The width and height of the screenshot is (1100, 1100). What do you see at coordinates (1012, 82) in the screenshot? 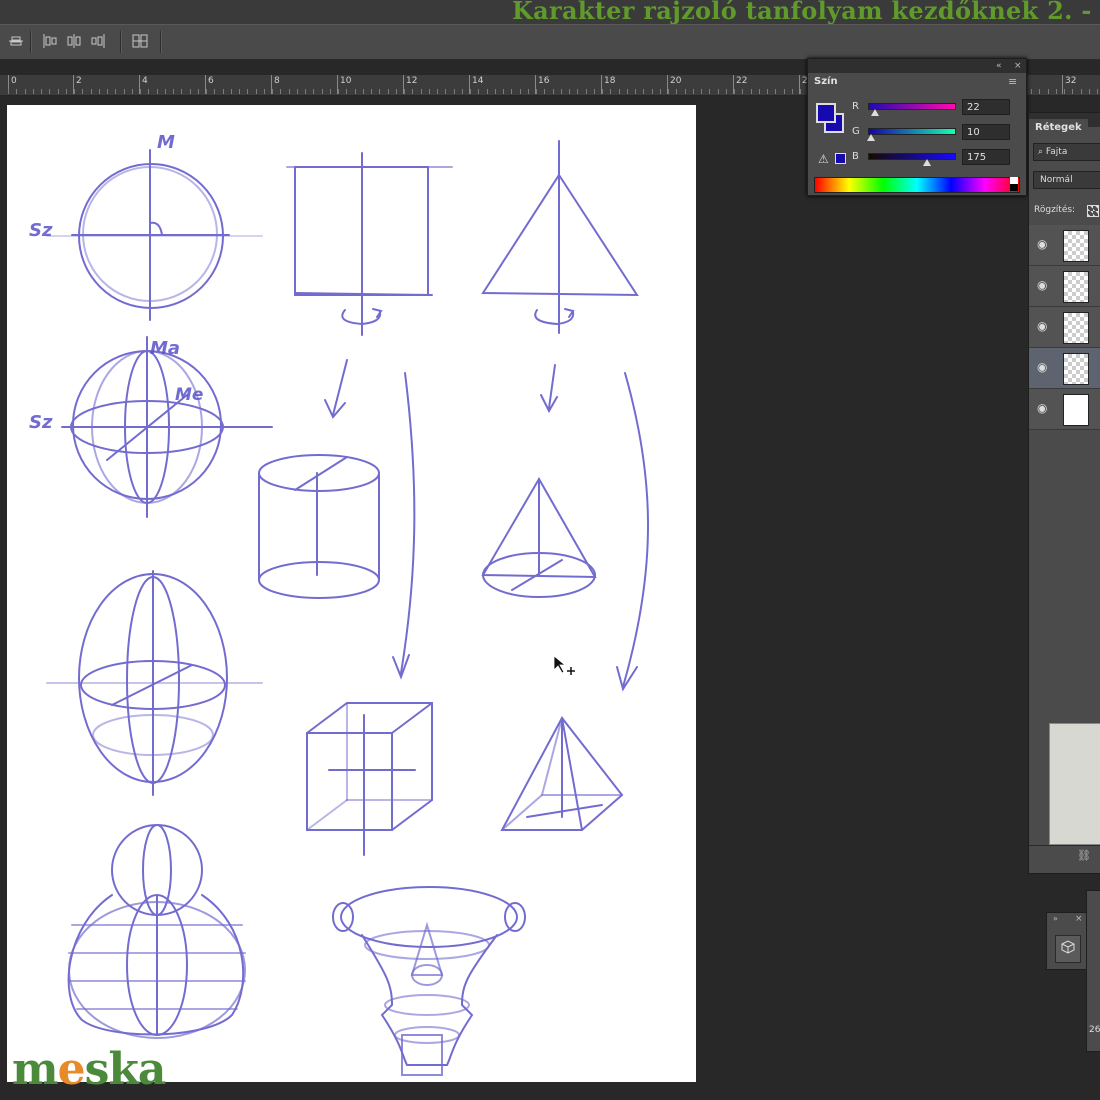
I see `panel-menu-icon: ≡` at bounding box center [1012, 82].